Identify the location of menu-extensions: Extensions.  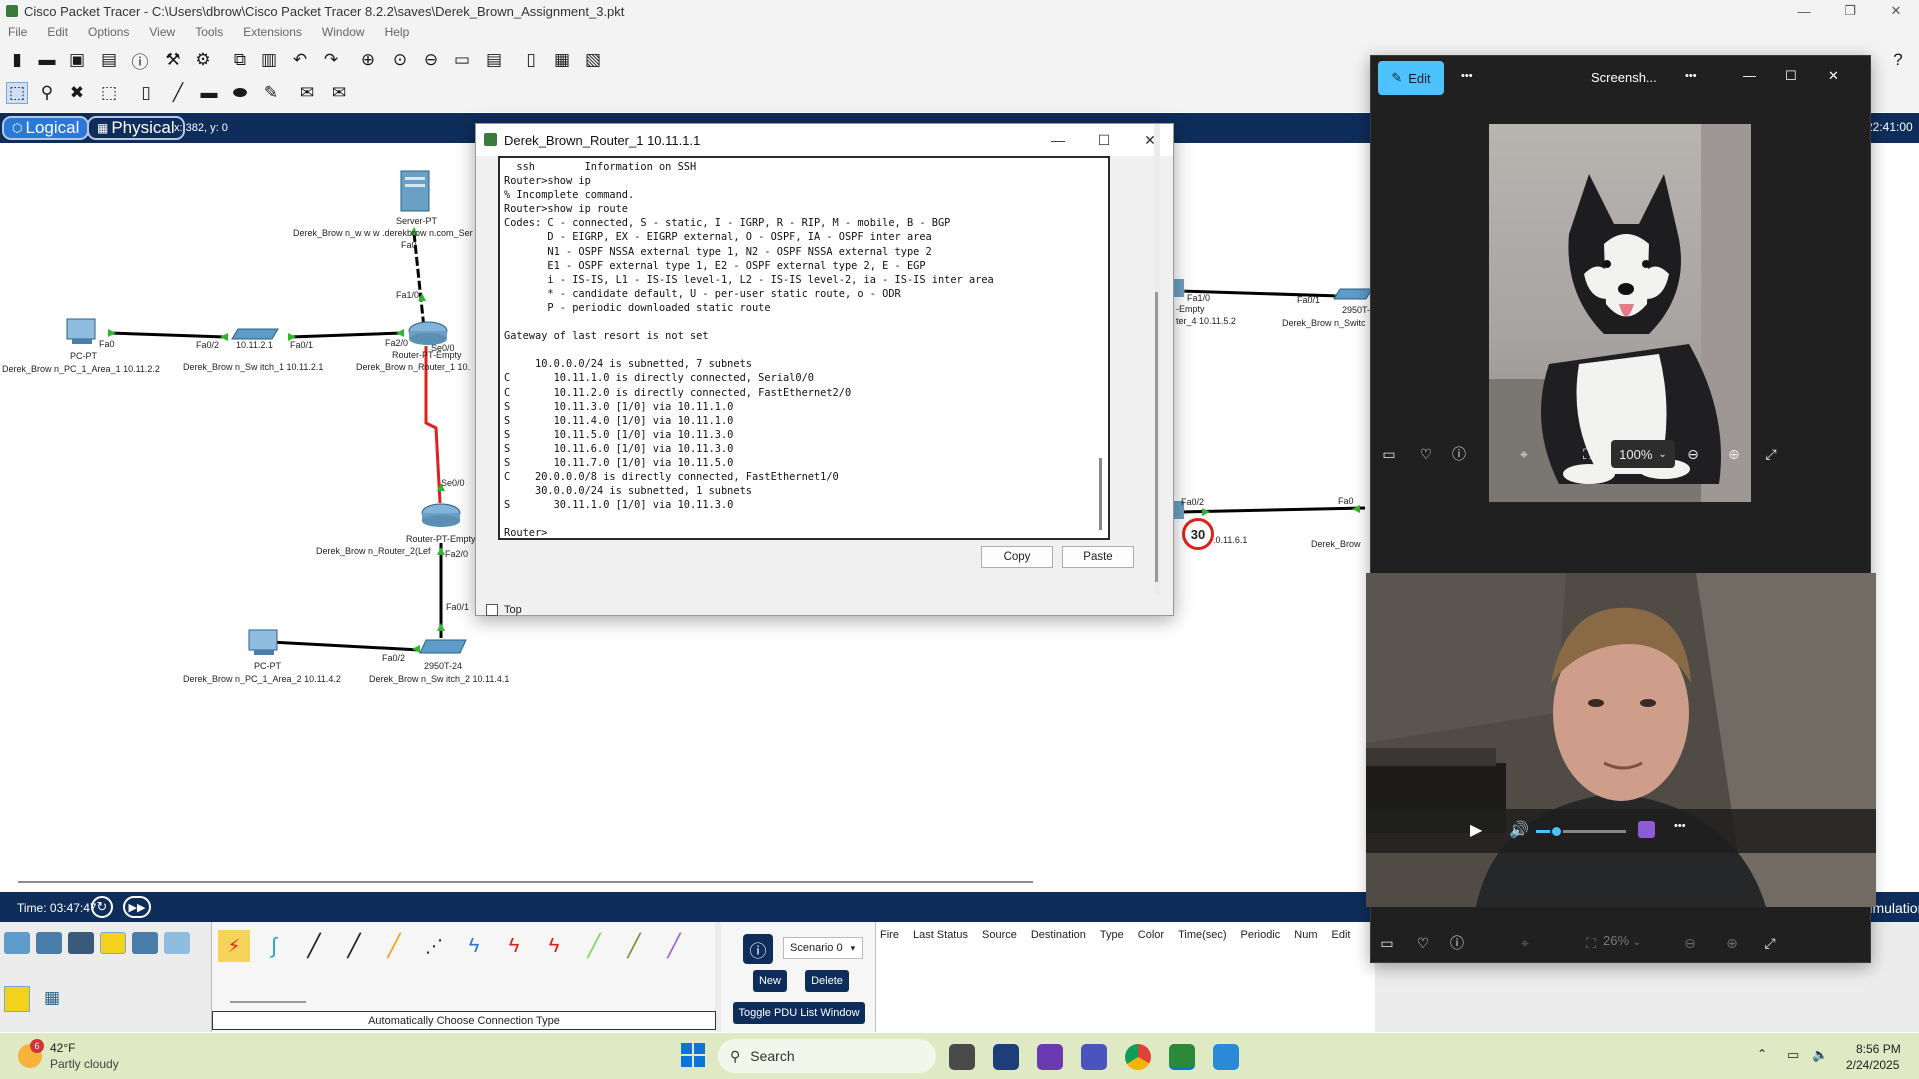
(272, 32).